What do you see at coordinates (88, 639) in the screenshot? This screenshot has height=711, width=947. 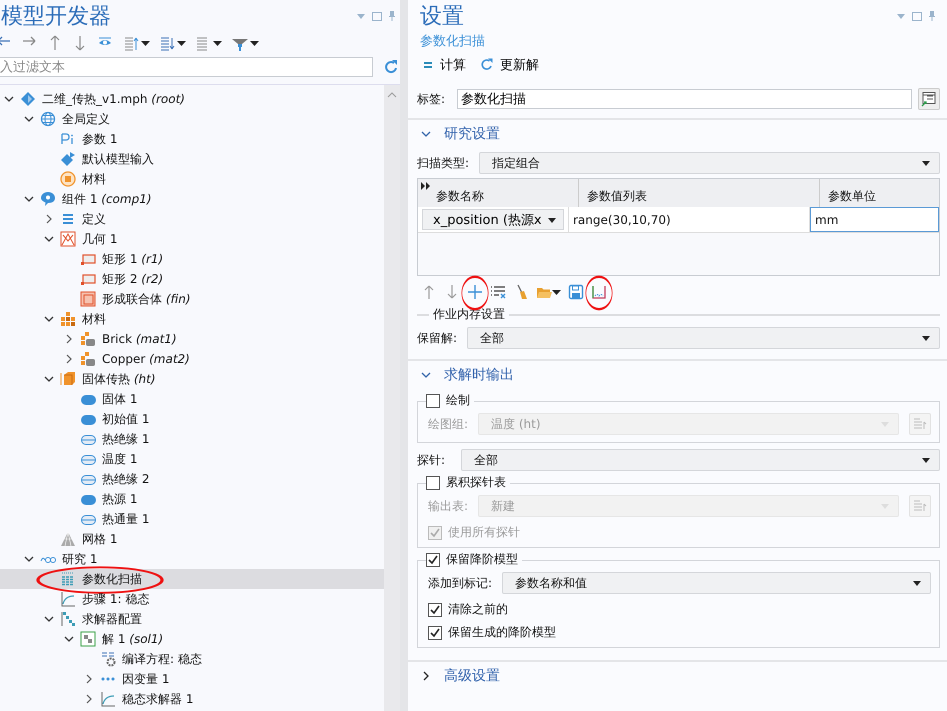 I see `solution-icon` at bounding box center [88, 639].